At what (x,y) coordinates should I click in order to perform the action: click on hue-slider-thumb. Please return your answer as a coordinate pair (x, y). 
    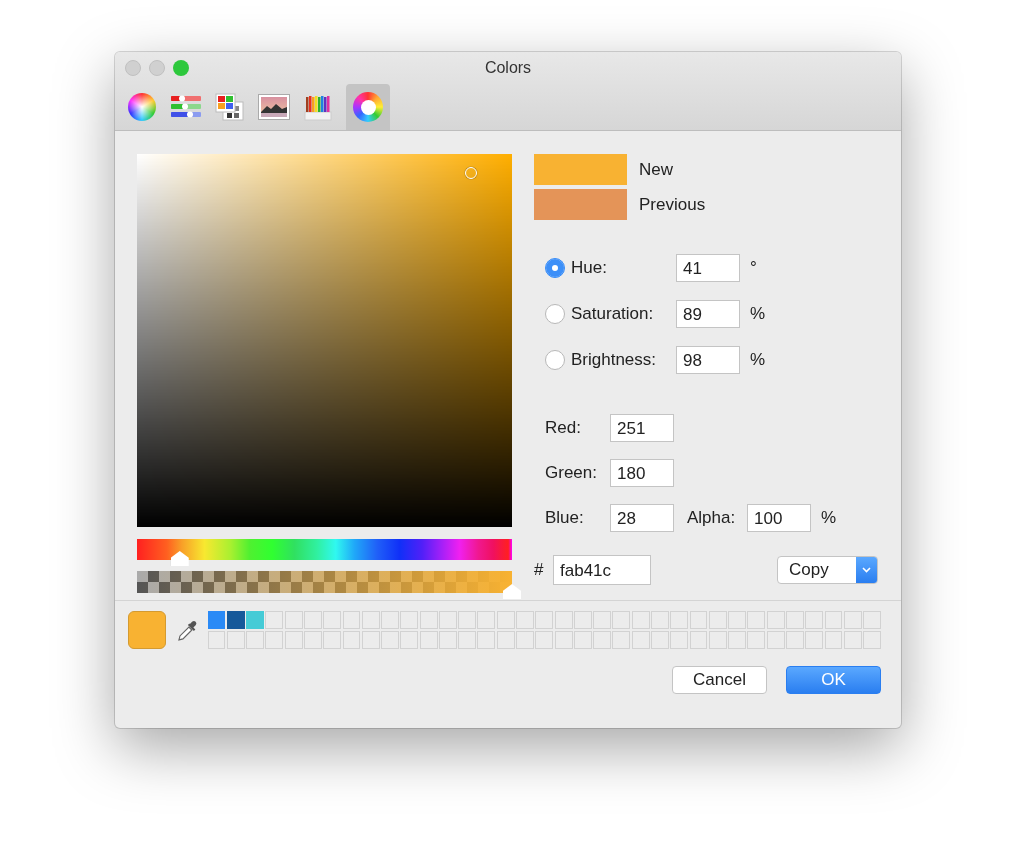
    Looking at the image, I should click on (179, 559).